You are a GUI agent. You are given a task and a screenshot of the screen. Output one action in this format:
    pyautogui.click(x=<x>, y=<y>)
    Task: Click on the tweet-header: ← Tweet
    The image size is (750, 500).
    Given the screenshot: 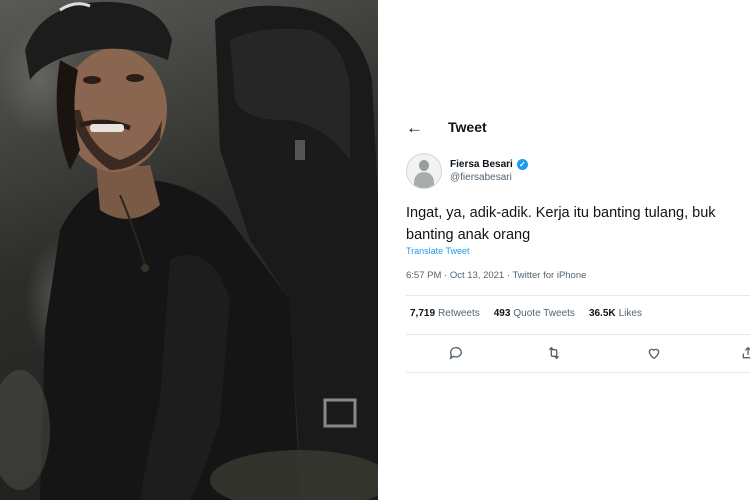 What is the action you would take?
    pyautogui.click(x=446, y=127)
    